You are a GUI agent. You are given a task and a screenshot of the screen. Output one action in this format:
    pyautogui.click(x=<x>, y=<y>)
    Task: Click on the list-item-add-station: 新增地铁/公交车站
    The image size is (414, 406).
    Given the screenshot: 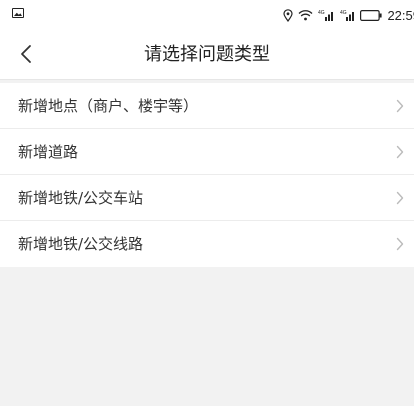 What is the action you would take?
    pyautogui.click(x=207, y=198)
    